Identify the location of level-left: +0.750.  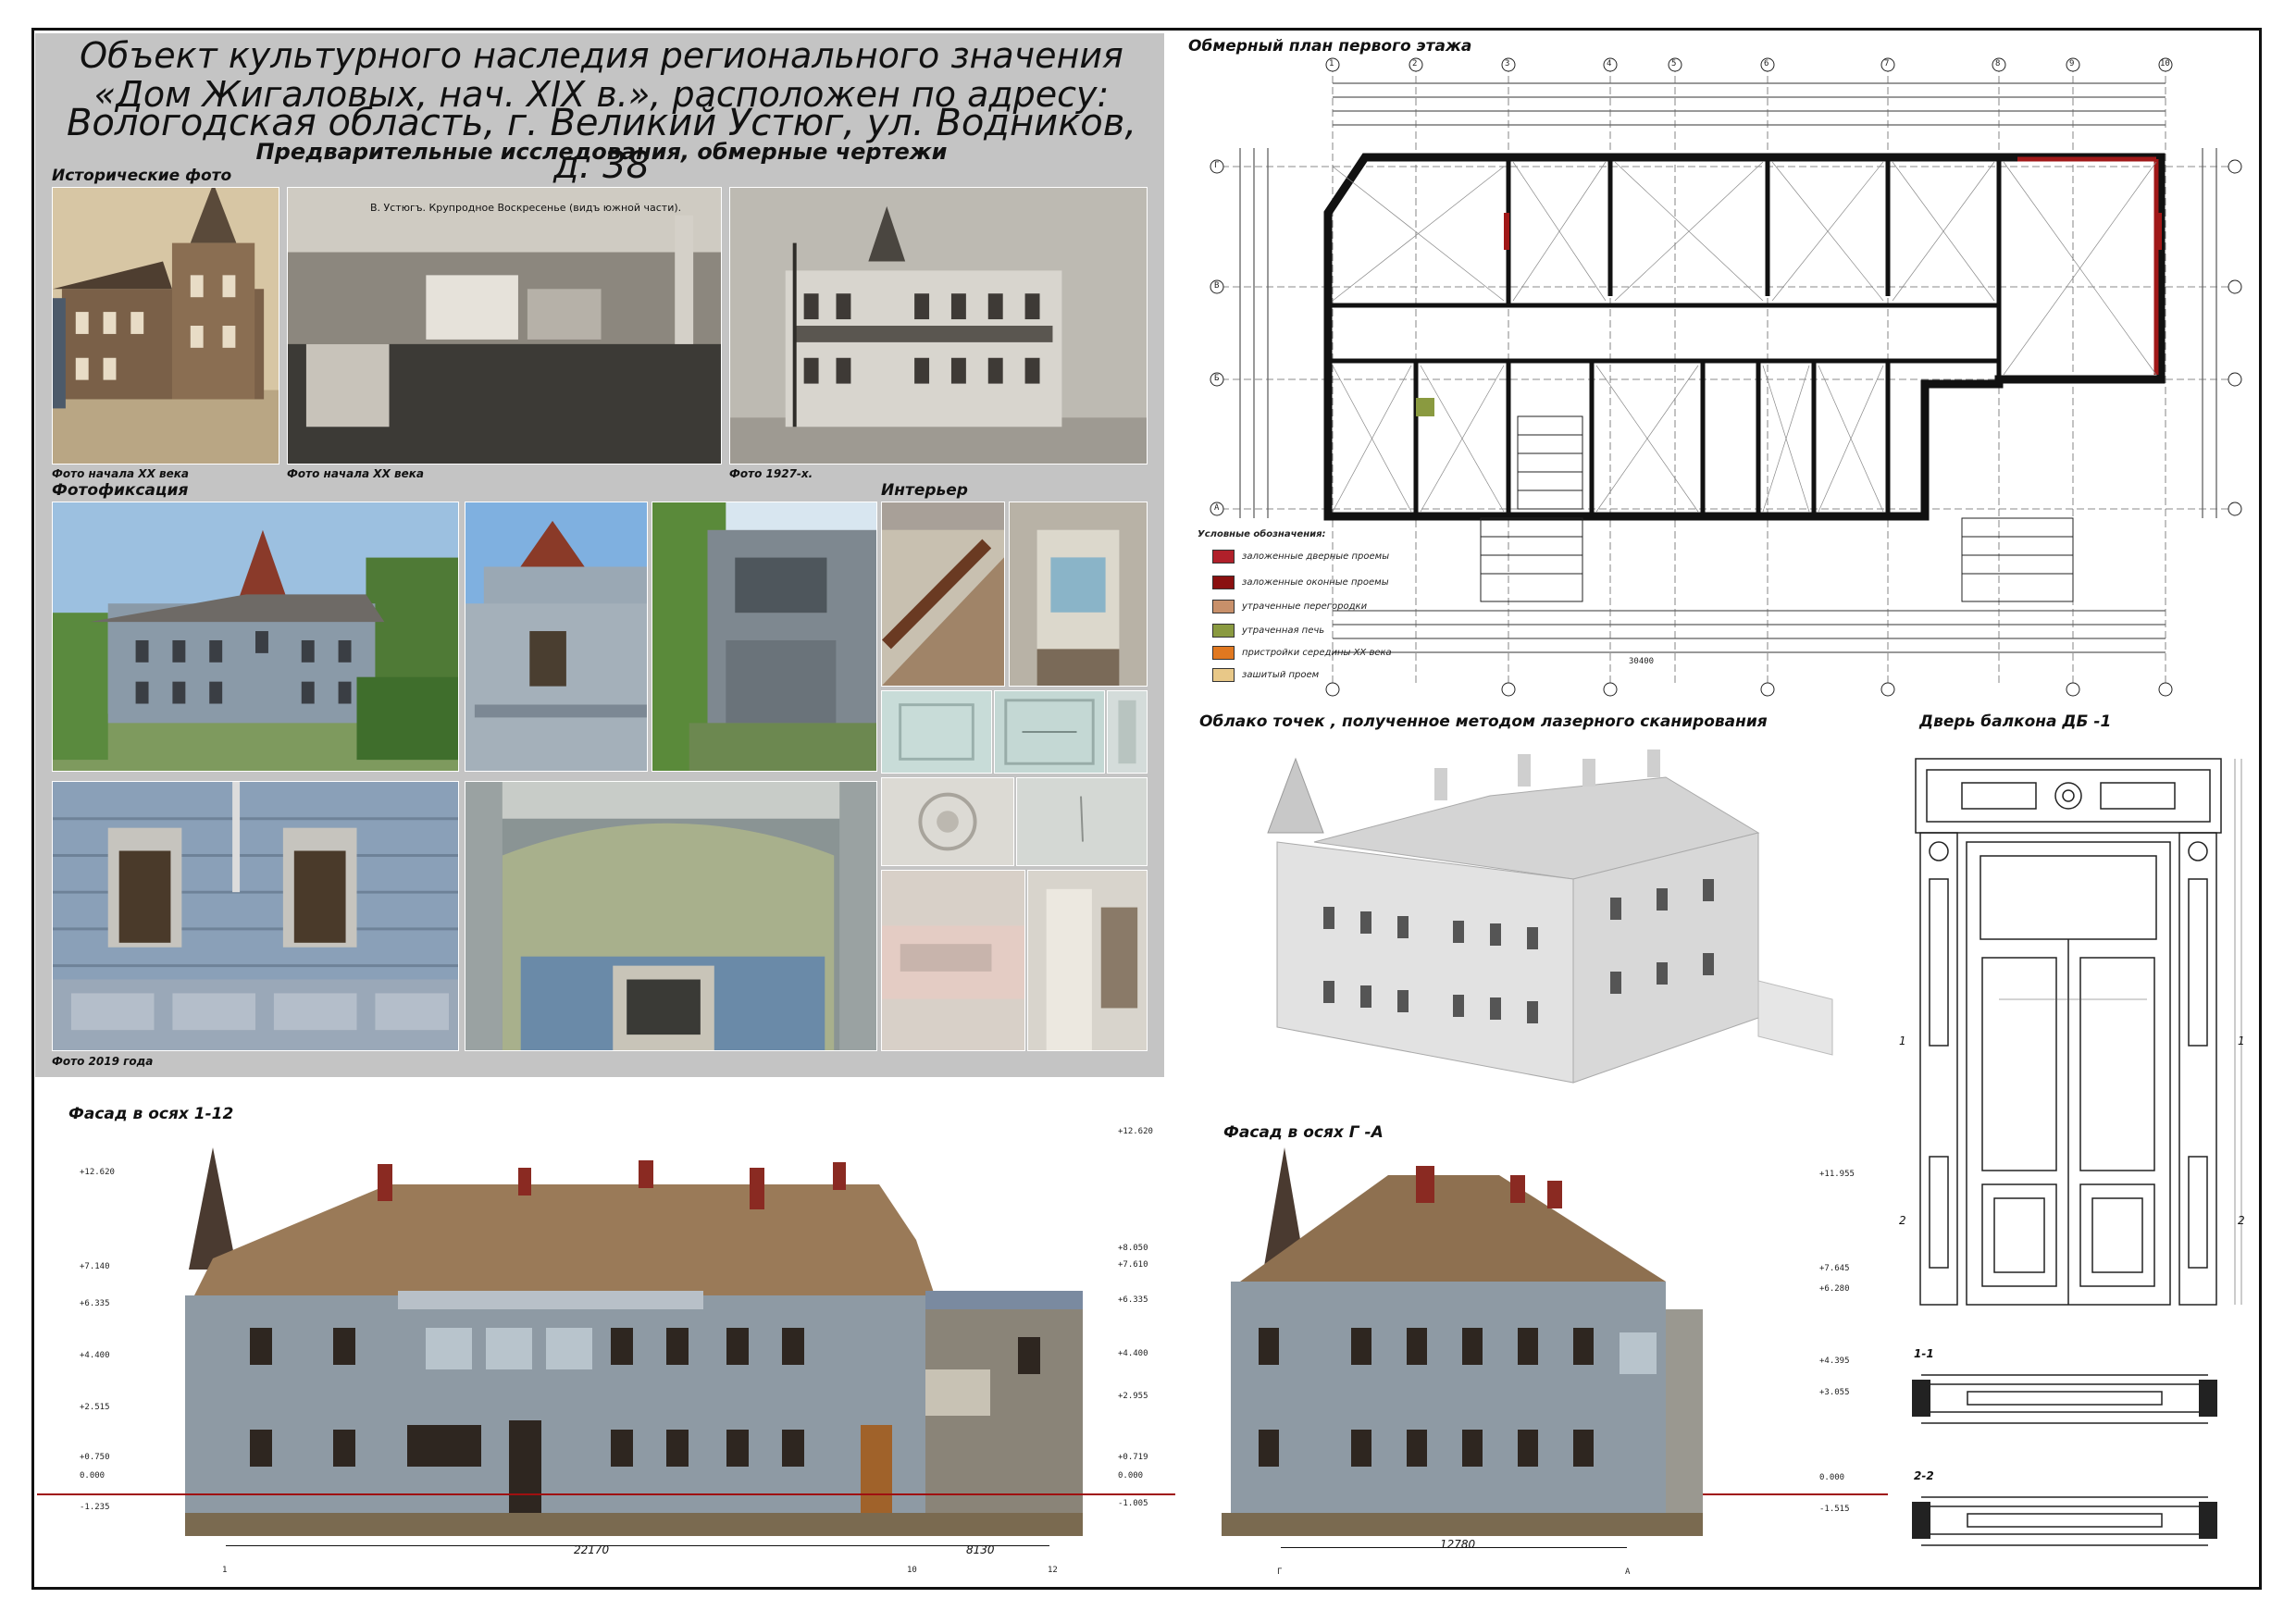
(95, 1457).